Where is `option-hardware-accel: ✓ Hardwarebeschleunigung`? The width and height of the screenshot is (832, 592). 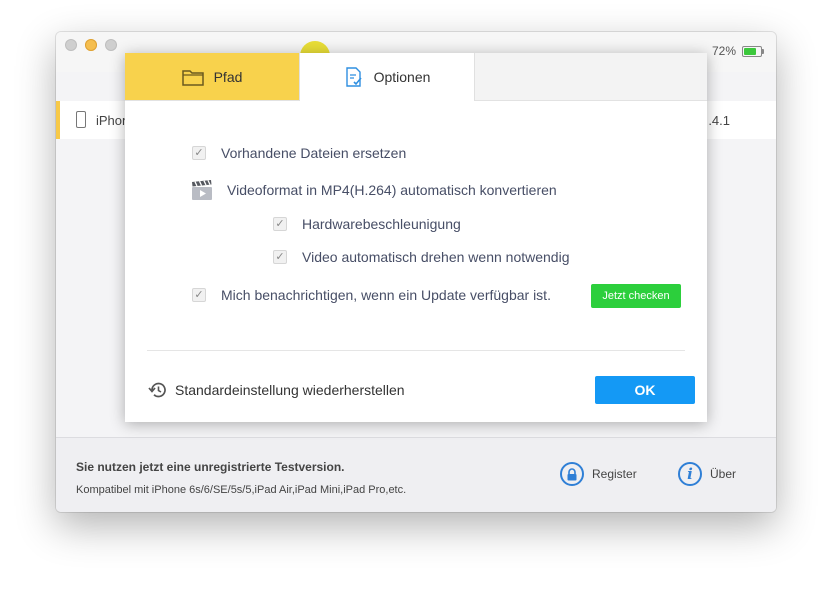
option-hardware-accel: ✓ Hardwarebeschleunigung is located at coordinates (367, 224).